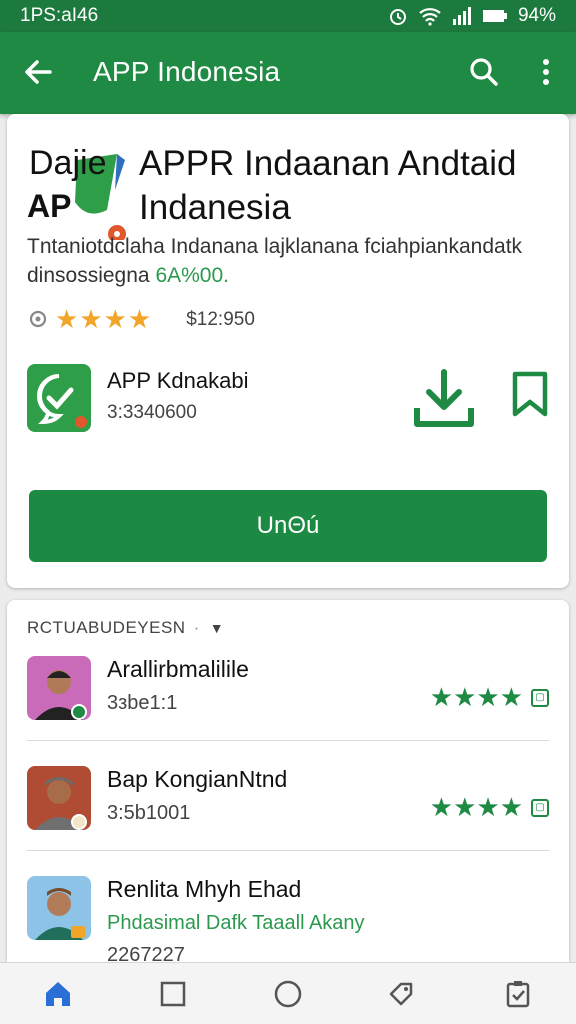 This screenshot has height=1024, width=576. What do you see at coordinates (288, 526) in the screenshot?
I see `install-button: UnΘú` at bounding box center [288, 526].